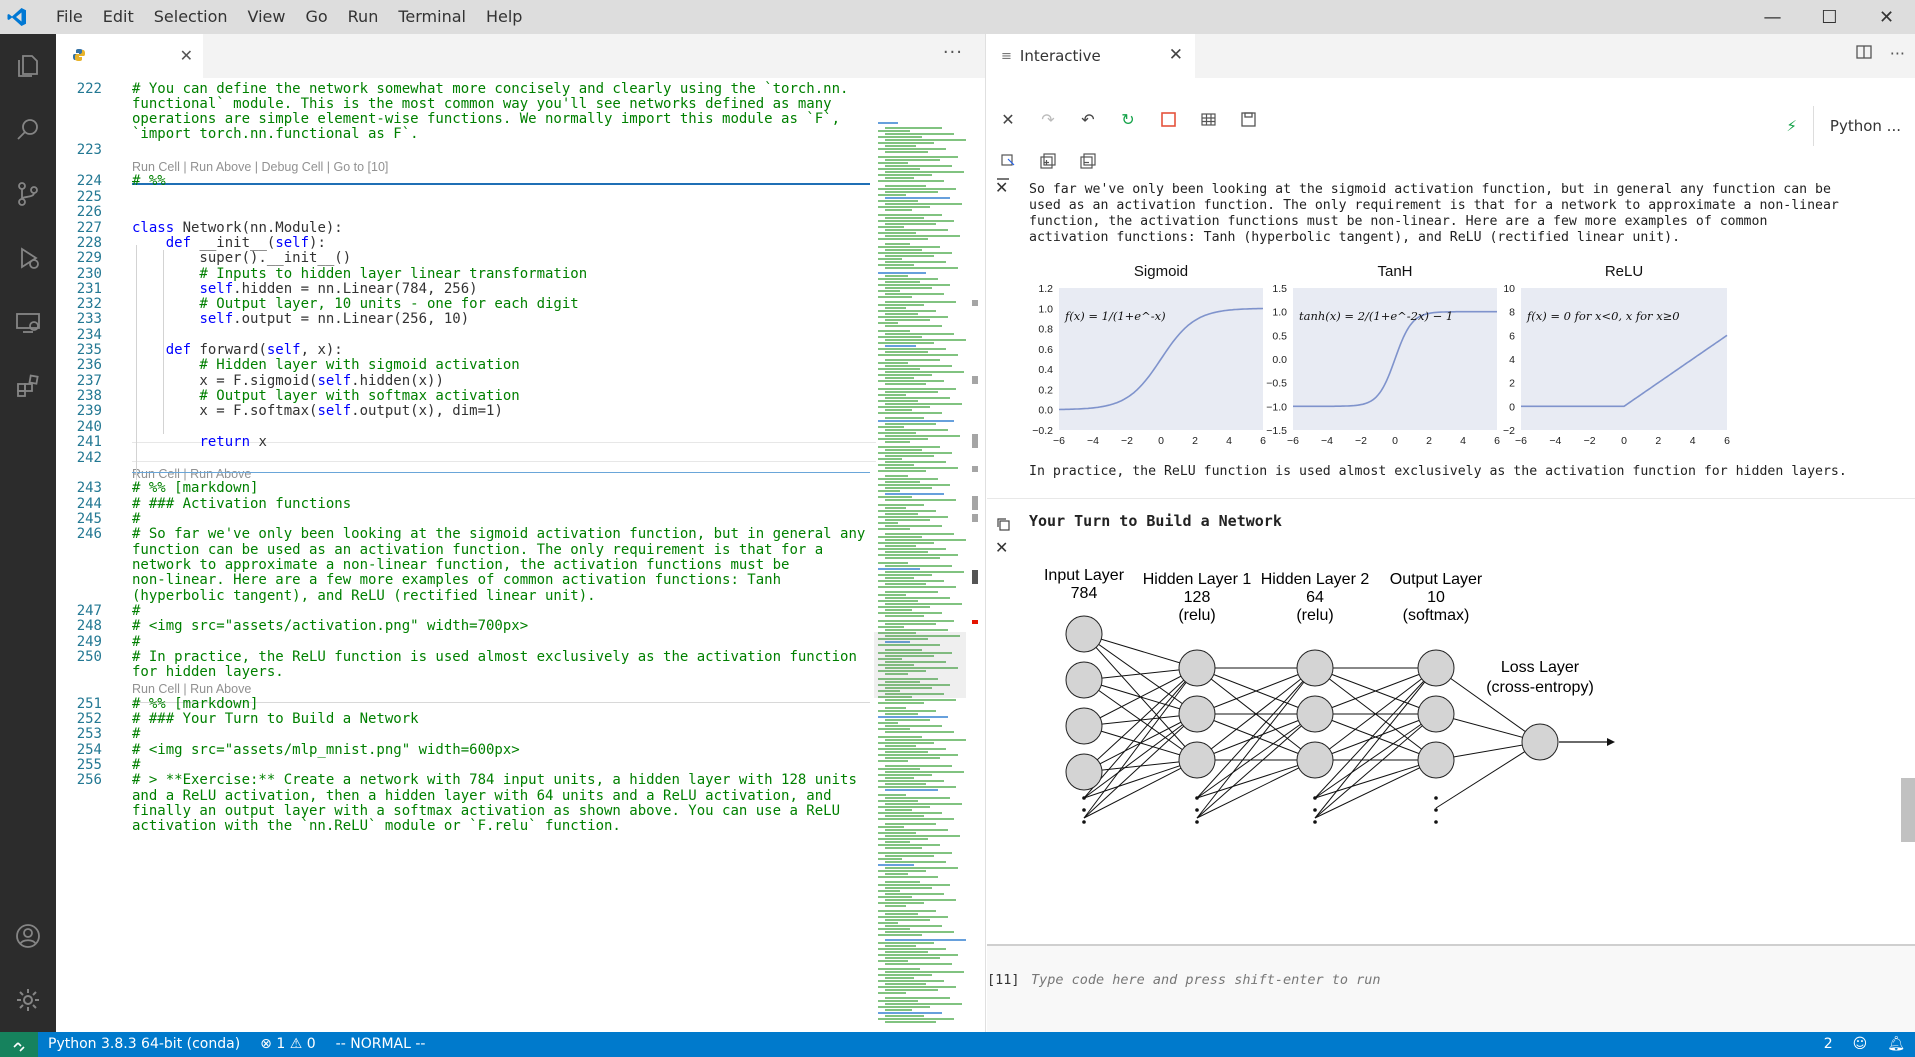  Describe the element at coordinates (28, 322) in the screenshot. I see `remote-explorer-icon` at that location.